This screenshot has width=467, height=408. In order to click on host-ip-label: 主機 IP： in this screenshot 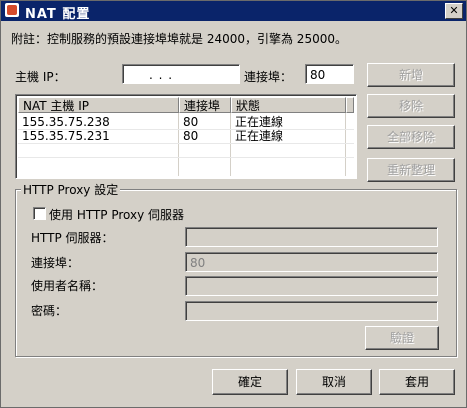, I will do `click(40, 77)`.